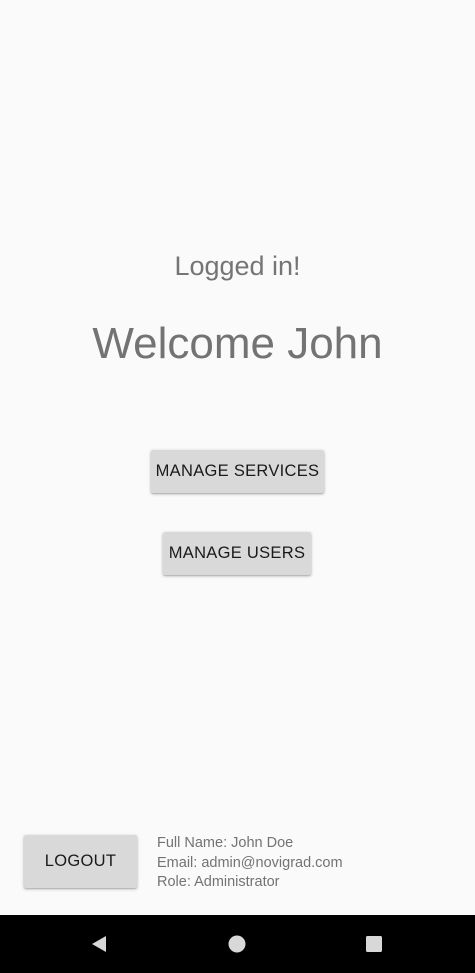 This screenshot has width=475, height=973. I want to click on recents-icon, so click(374, 944).